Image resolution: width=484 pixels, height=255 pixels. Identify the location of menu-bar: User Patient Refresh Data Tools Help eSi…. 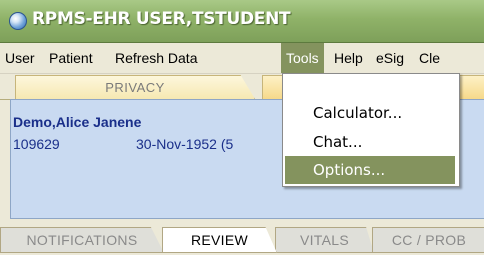
(242, 58).